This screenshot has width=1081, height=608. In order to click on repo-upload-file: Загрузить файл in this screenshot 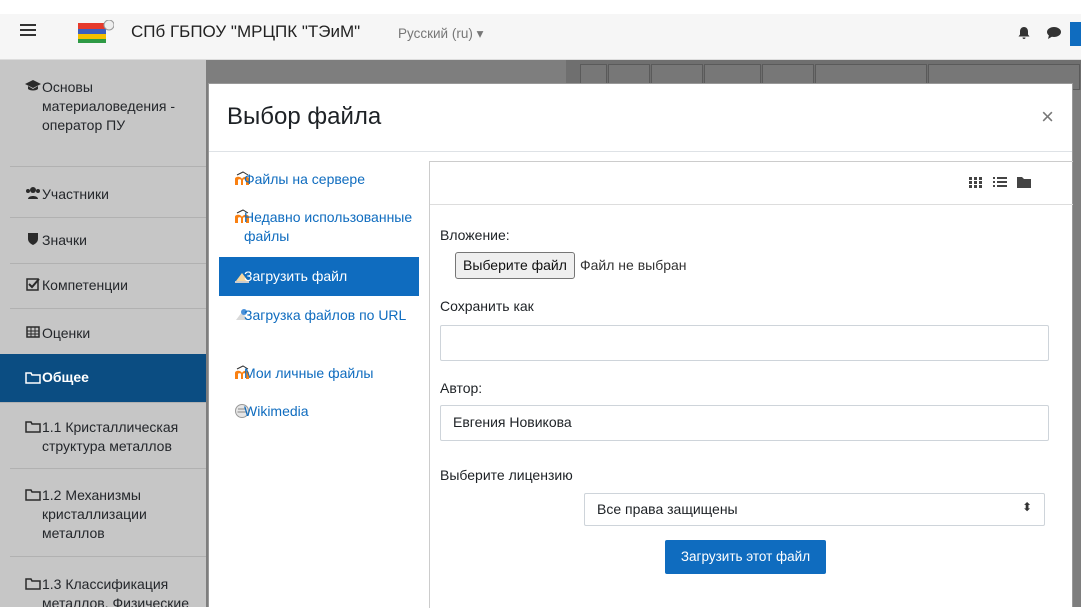, I will do `click(319, 276)`.